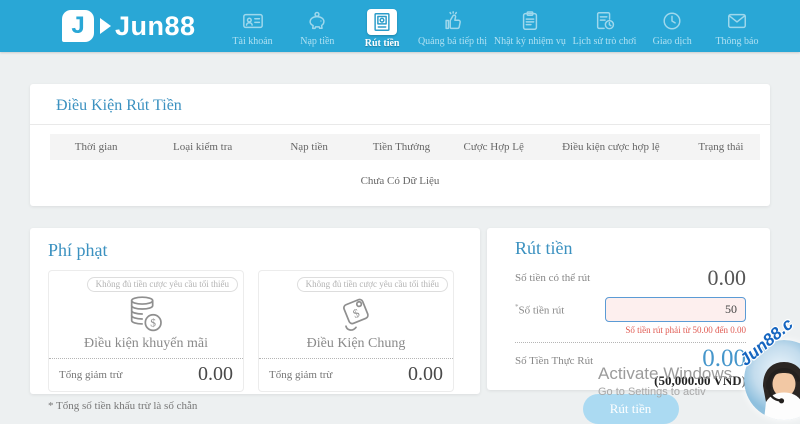  I want to click on general-total-row: Tổng giảm trừ 0.00, so click(356, 374).